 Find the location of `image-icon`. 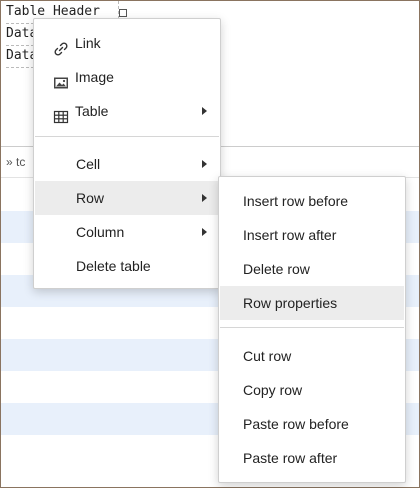

image-icon is located at coordinates (61, 79).